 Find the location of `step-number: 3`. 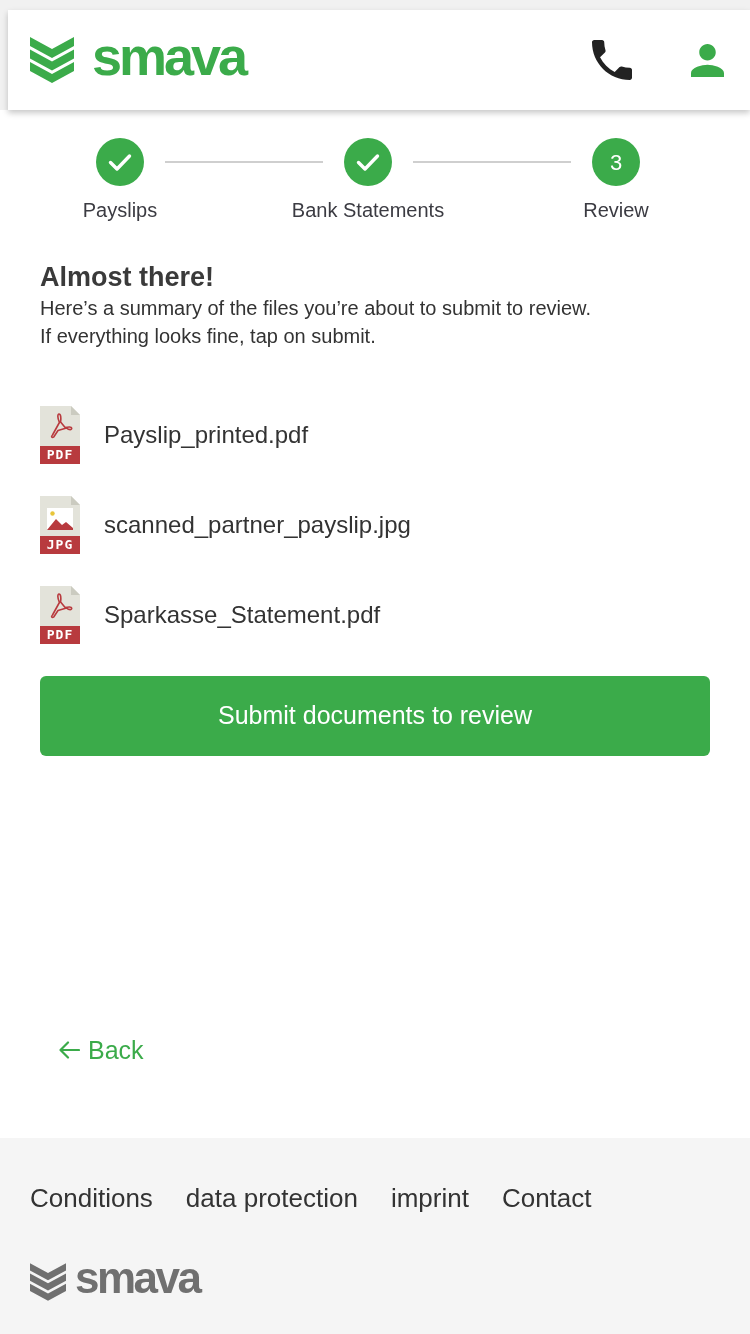

step-number: 3 is located at coordinates (616, 162).